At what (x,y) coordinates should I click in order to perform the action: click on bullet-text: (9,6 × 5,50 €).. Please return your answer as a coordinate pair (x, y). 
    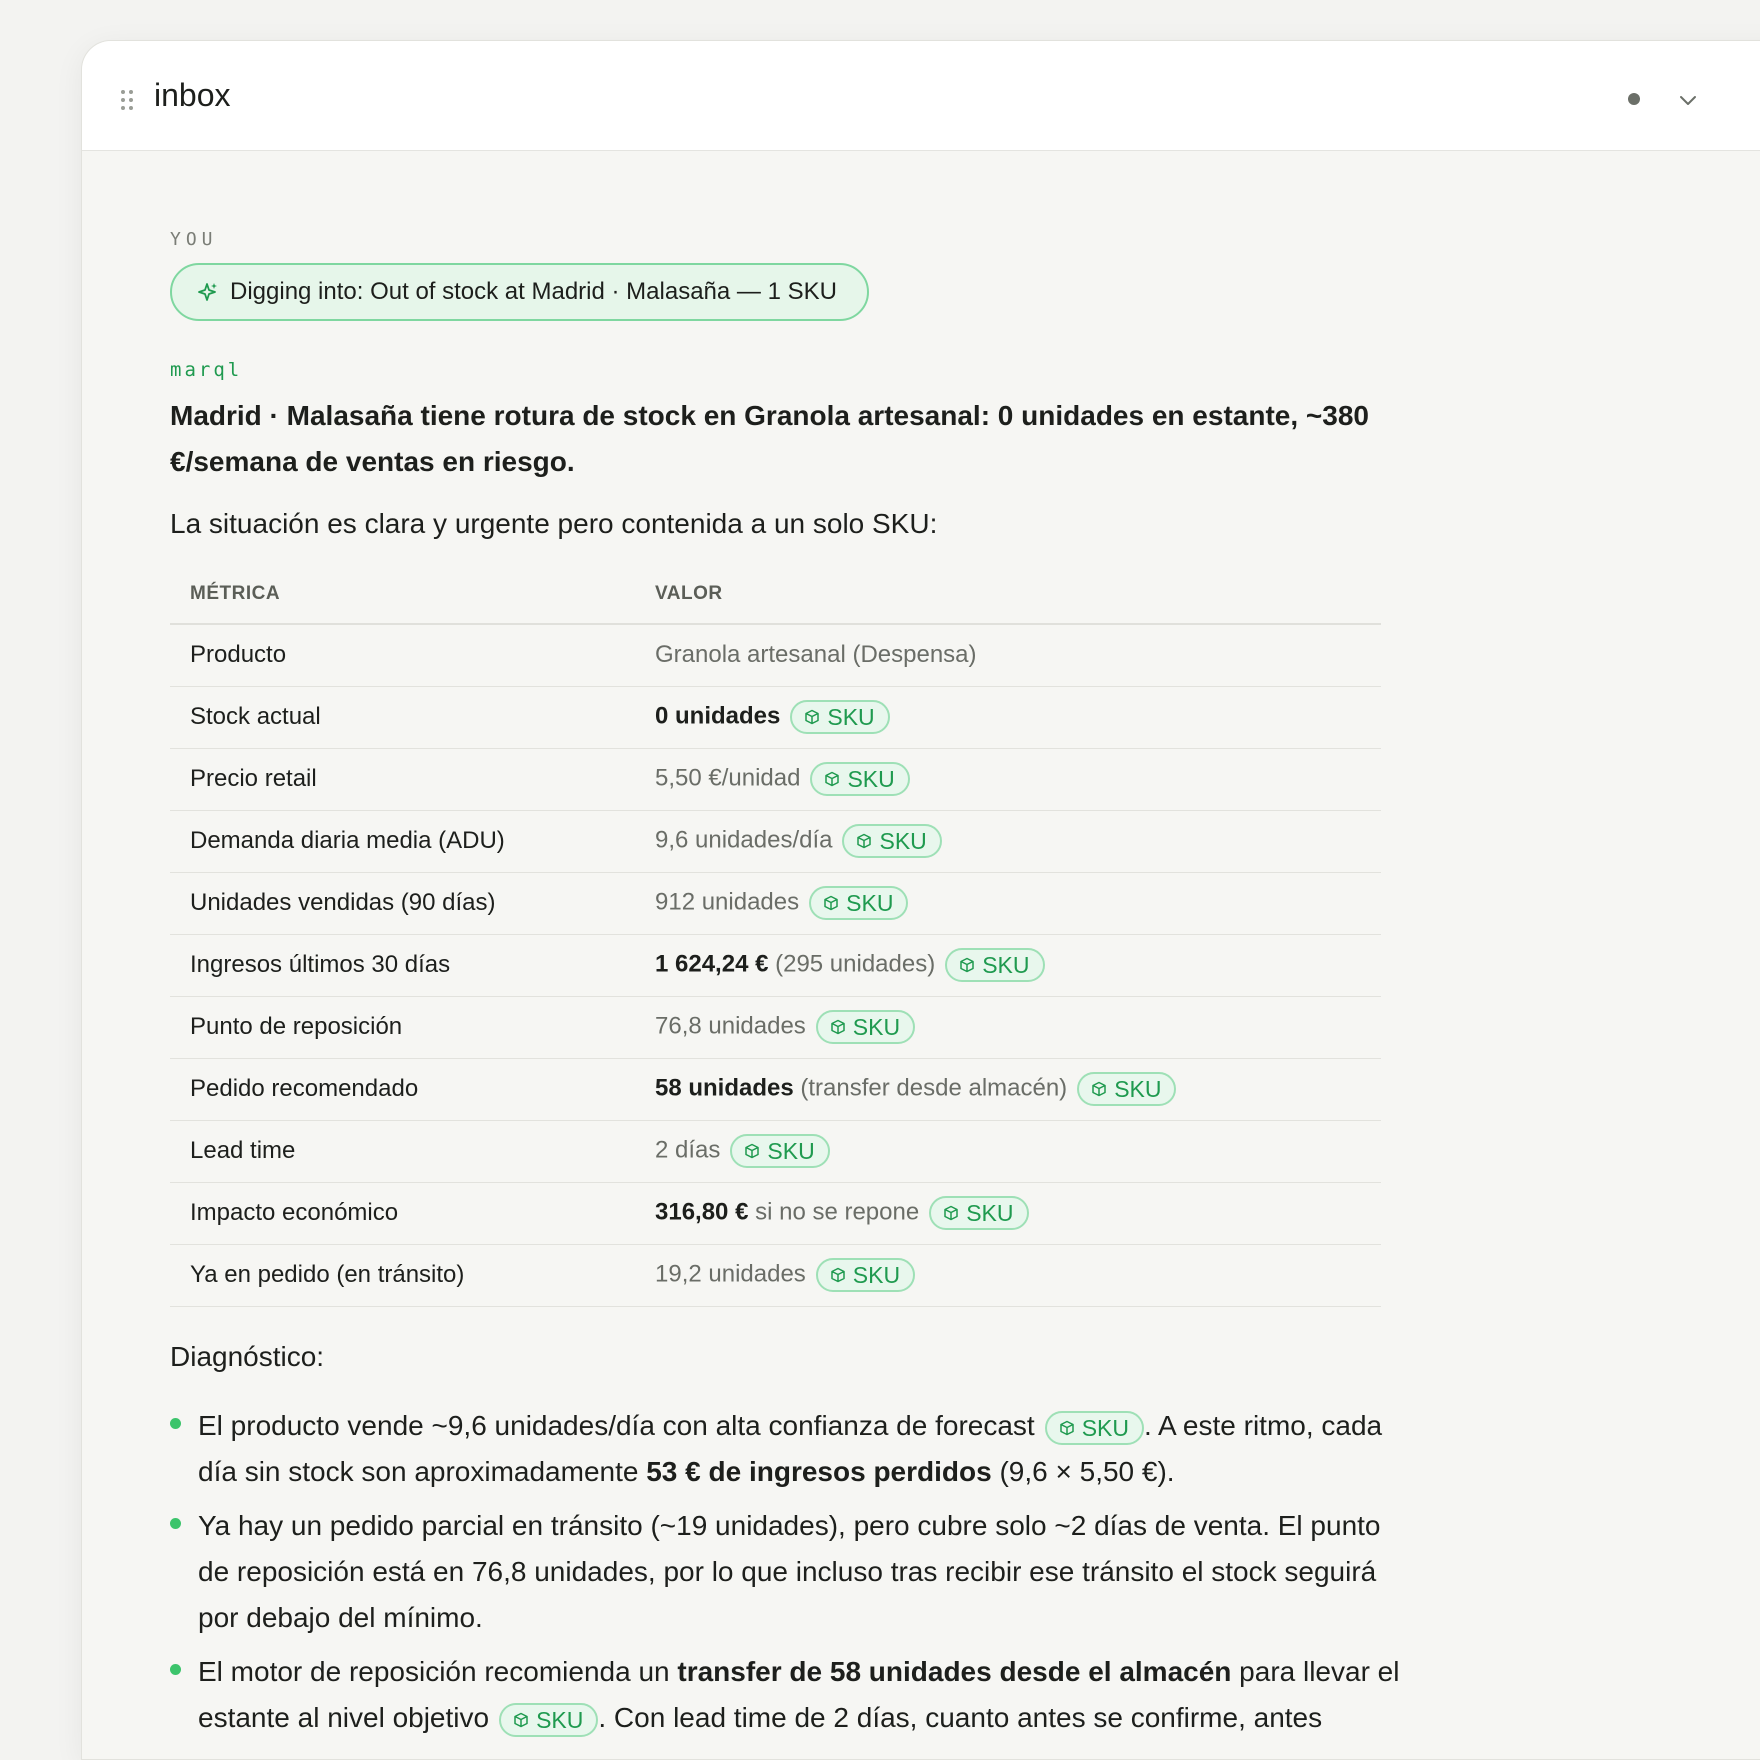
    Looking at the image, I should click on (1083, 1471).